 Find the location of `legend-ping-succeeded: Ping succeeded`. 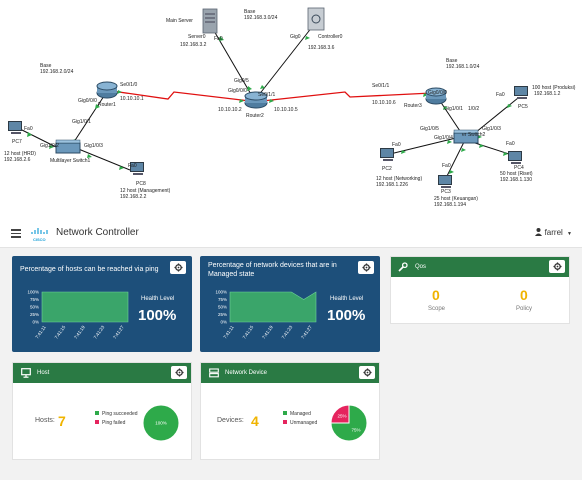

legend-ping-succeeded: Ping succeeded is located at coordinates (116, 414).